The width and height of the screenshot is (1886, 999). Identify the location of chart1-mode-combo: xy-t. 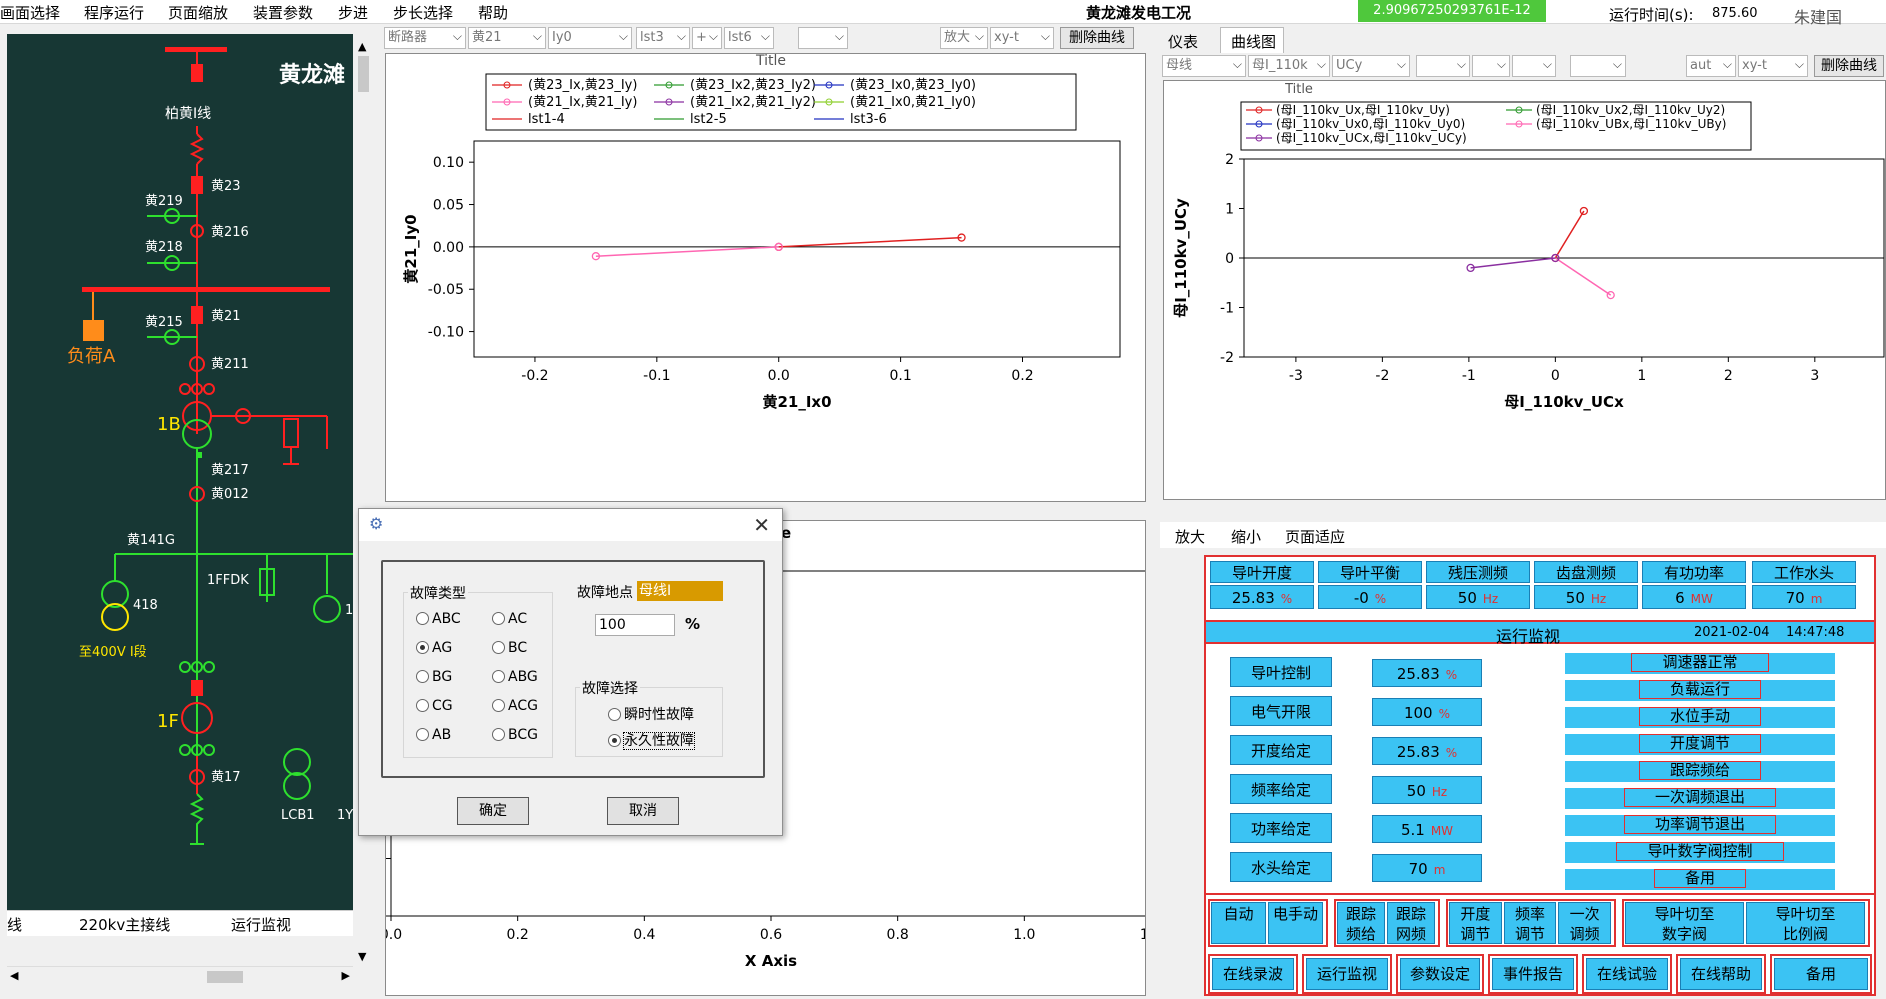
(1022, 38).